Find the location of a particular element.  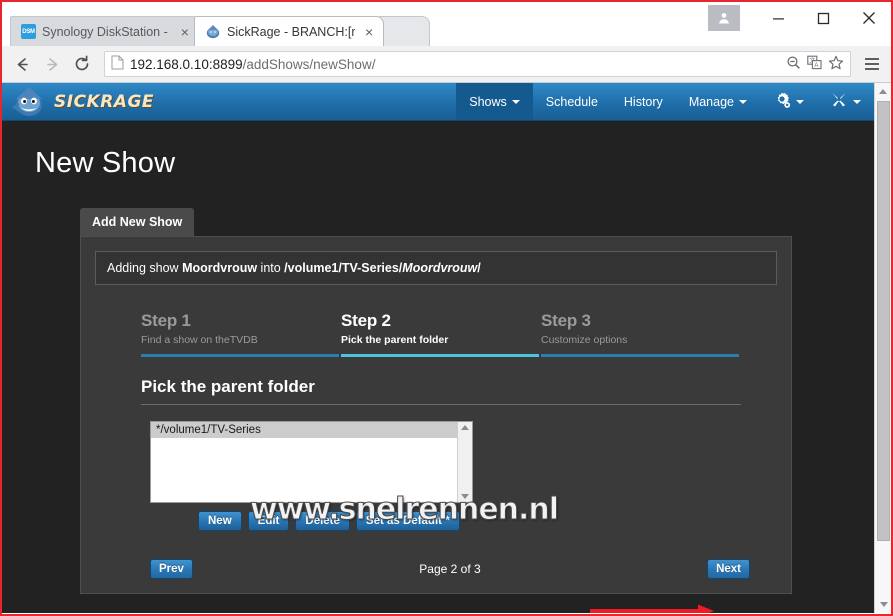

profile-button is located at coordinates (724, 18).